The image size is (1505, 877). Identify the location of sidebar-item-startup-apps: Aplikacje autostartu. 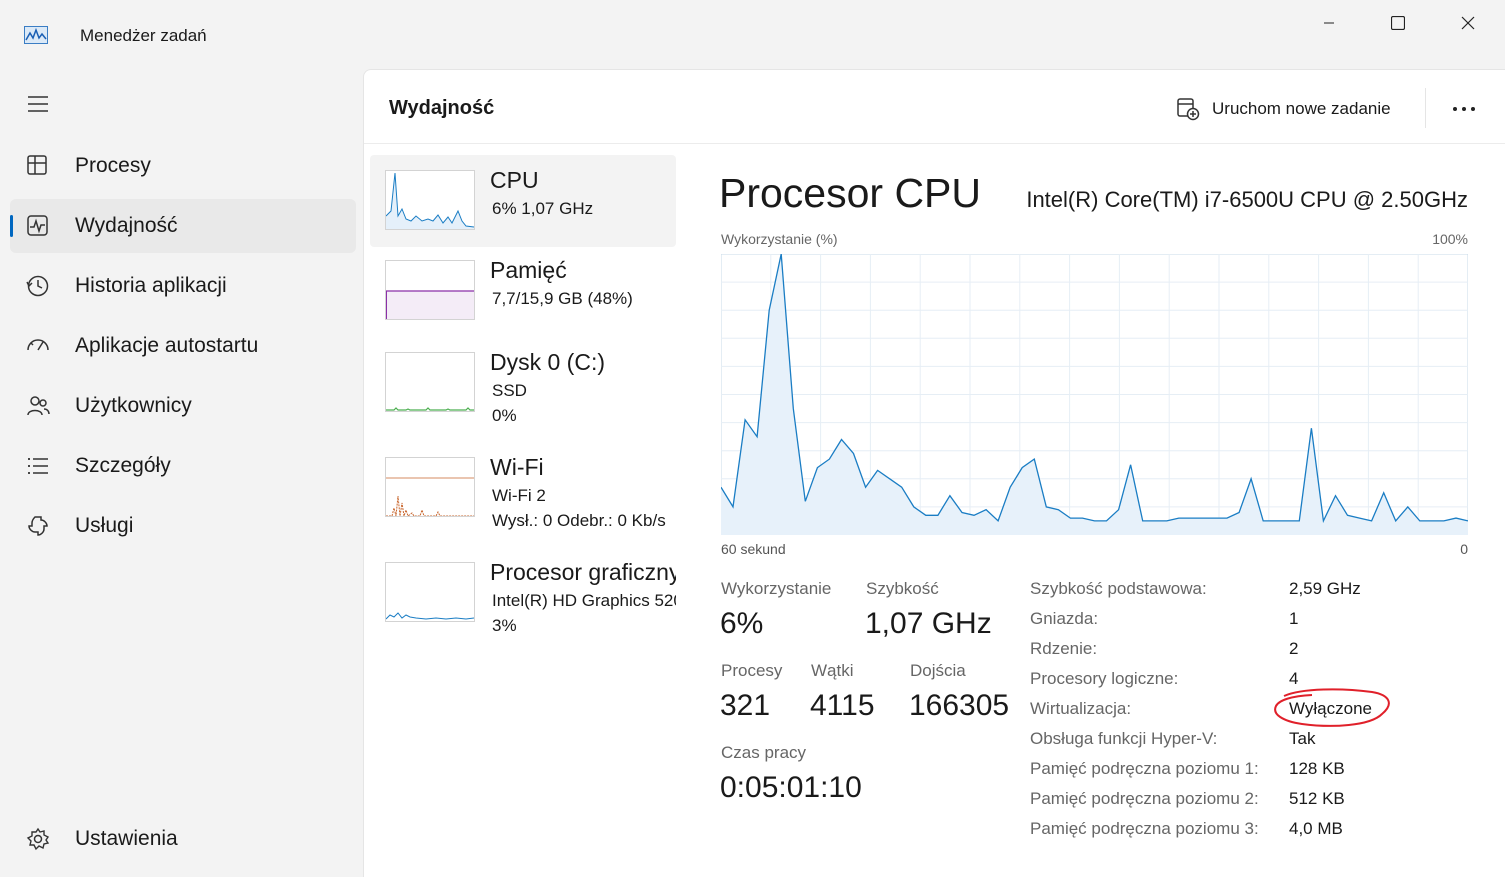
(183, 346).